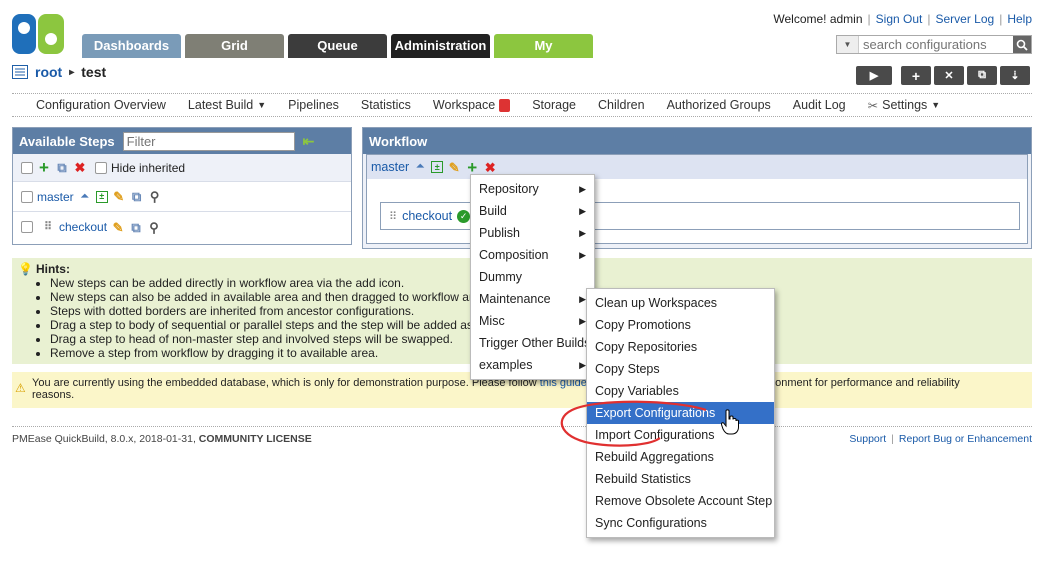 The height and width of the screenshot is (570, 1044). I want to click on search-button, so click(1022, 44).